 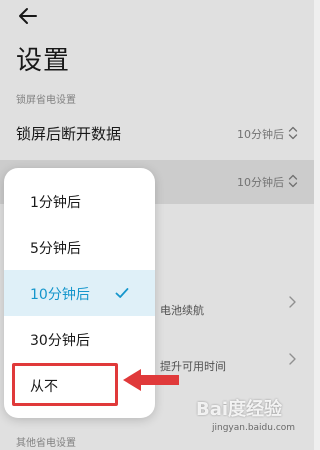 What do you see at coordinates (55, 203) in the screenshot?
I see `menu-option-label: 1分钟后` at bounding box center [55, 203].